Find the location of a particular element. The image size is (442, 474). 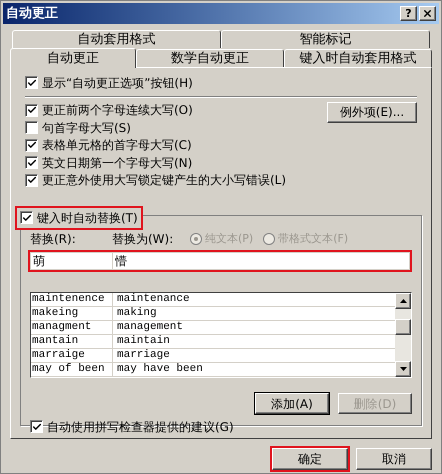

table-cell-text: may have been is located at coordinates (160, 369).